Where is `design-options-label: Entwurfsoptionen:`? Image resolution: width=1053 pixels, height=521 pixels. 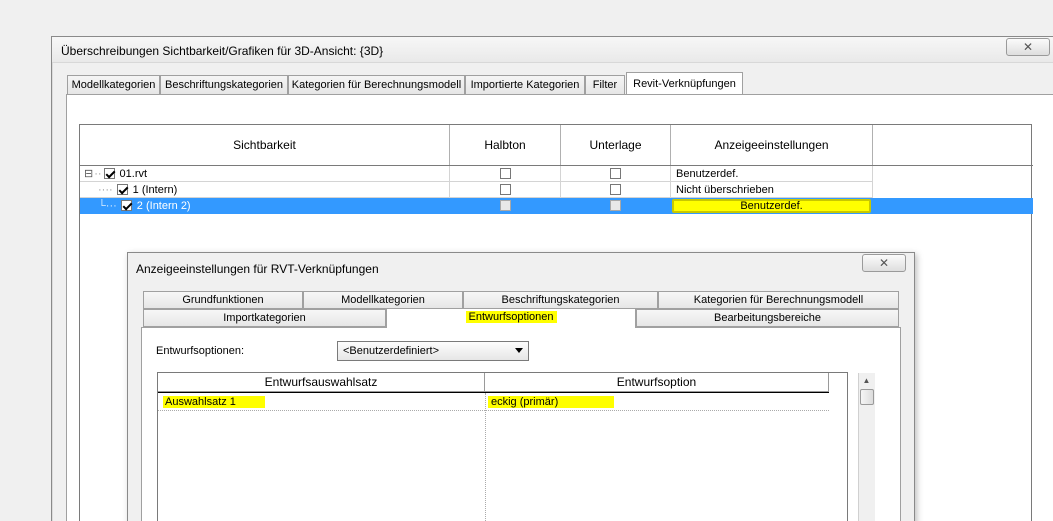 design-options-label: Entwurfsoptionen: is located at coordinates (200, 351).